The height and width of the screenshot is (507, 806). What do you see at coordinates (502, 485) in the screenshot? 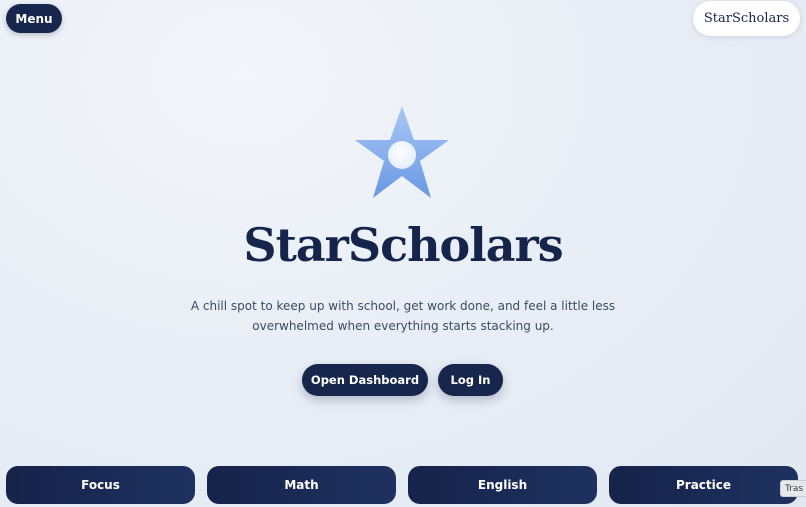
I see `english-button: English` at bounding box center [502, 485].